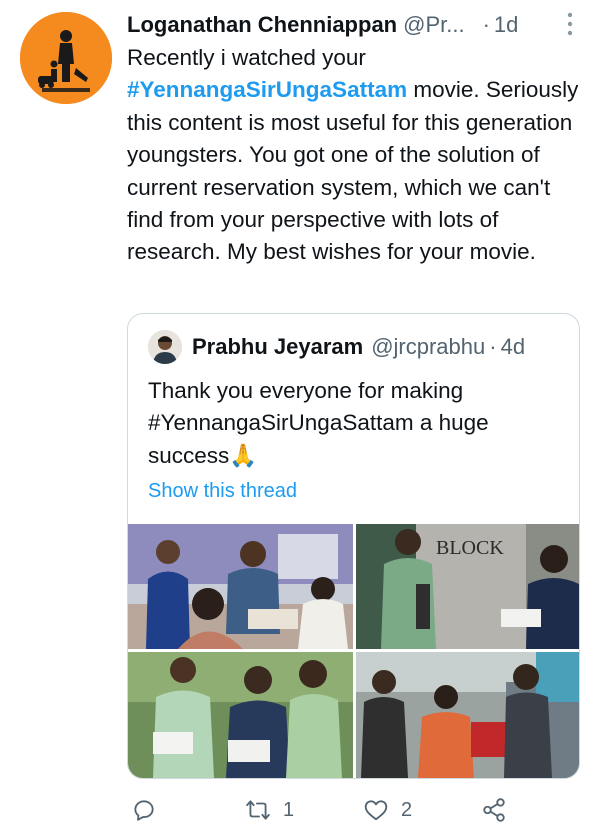 Image resolution: width=600 pixels, height=838 pixels. I want to click on tweet-actions: 1 2, so click(357, 810).